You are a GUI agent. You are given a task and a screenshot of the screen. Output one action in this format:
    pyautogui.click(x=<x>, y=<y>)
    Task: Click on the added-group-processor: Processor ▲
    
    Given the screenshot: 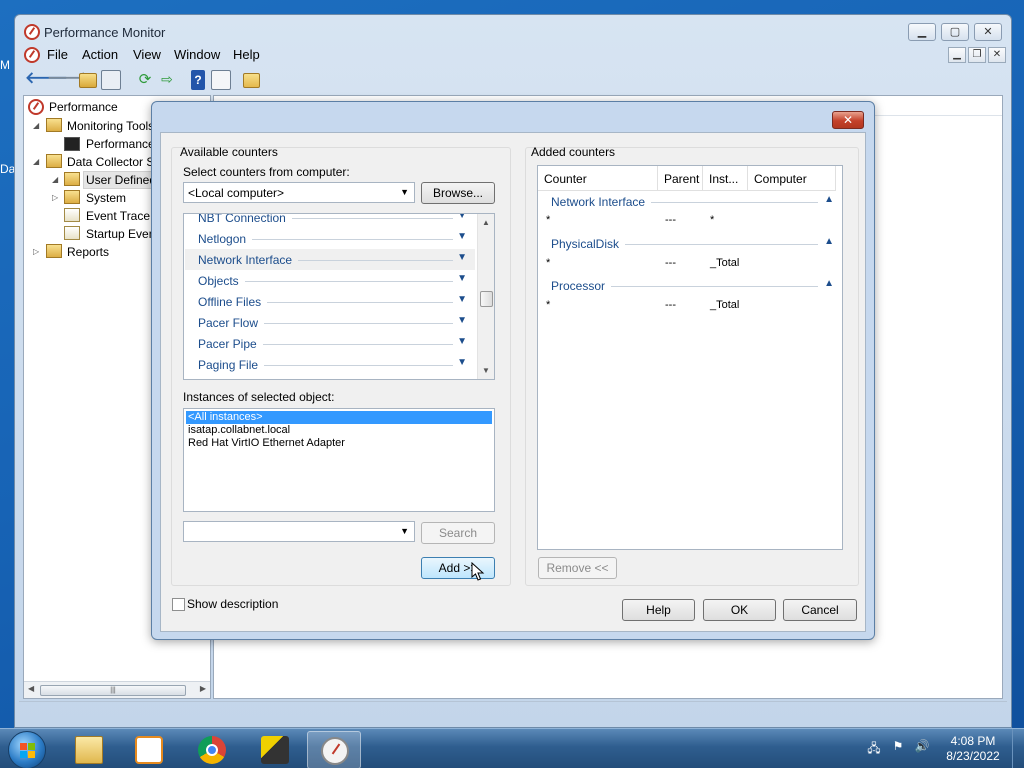 What is the action you would take?
    pyautogui.click(x=688, y=286)
    